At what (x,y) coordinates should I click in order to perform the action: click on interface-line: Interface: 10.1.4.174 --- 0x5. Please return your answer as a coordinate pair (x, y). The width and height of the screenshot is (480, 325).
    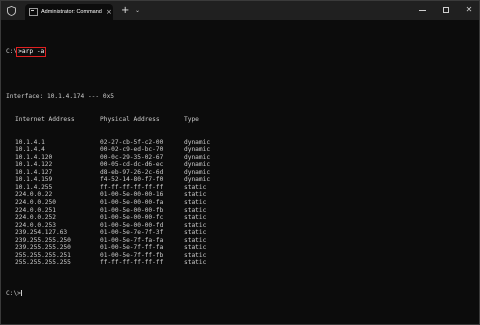
    Looking at the image, I should click on (60, 97).